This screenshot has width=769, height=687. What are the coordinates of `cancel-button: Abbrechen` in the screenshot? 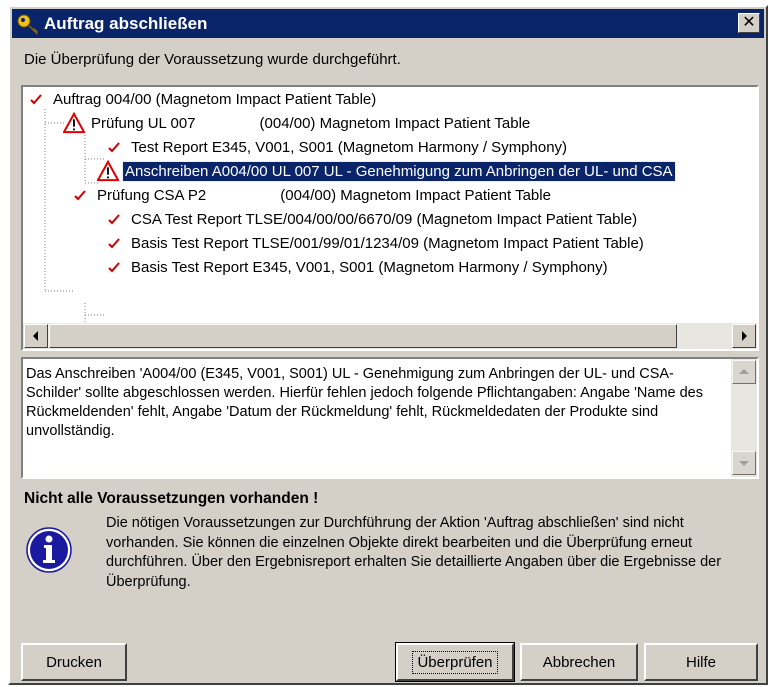 It's located at (579, 662).